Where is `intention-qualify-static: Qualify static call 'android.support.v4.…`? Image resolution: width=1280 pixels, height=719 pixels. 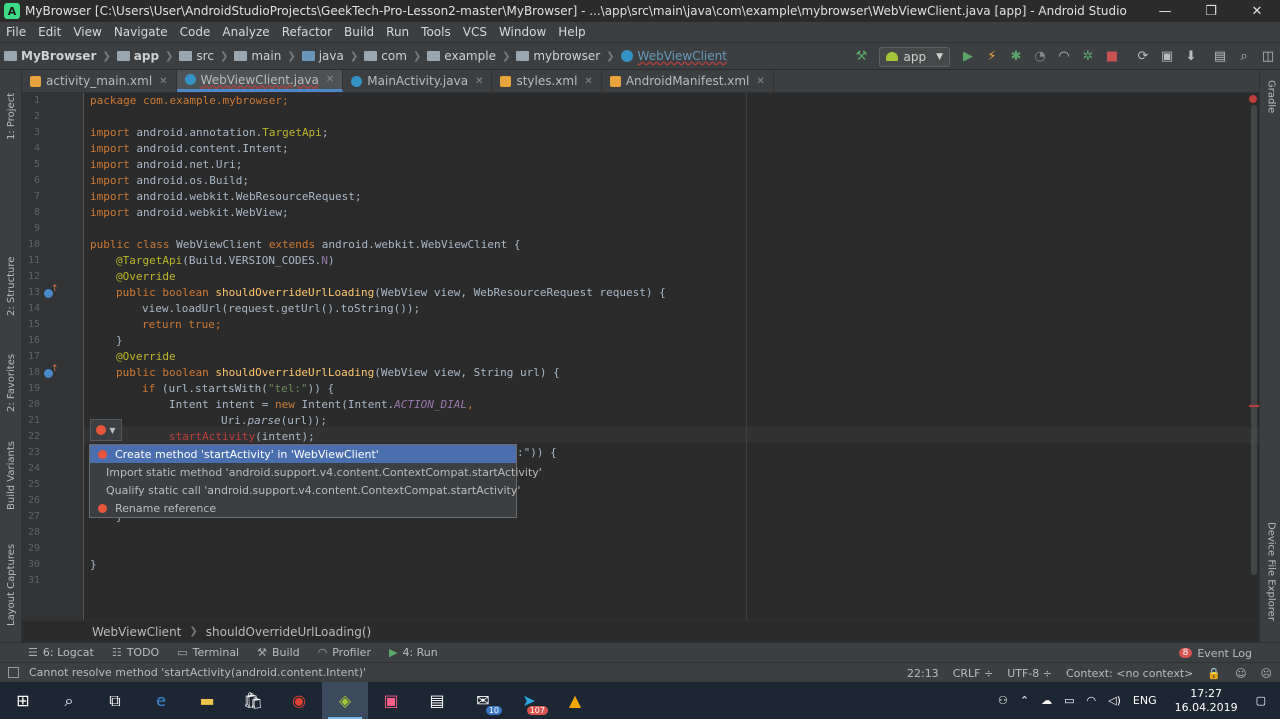
intention-qualify-static: Qualify static call 'android.support.v4.… is located at coordinates (305, 490).